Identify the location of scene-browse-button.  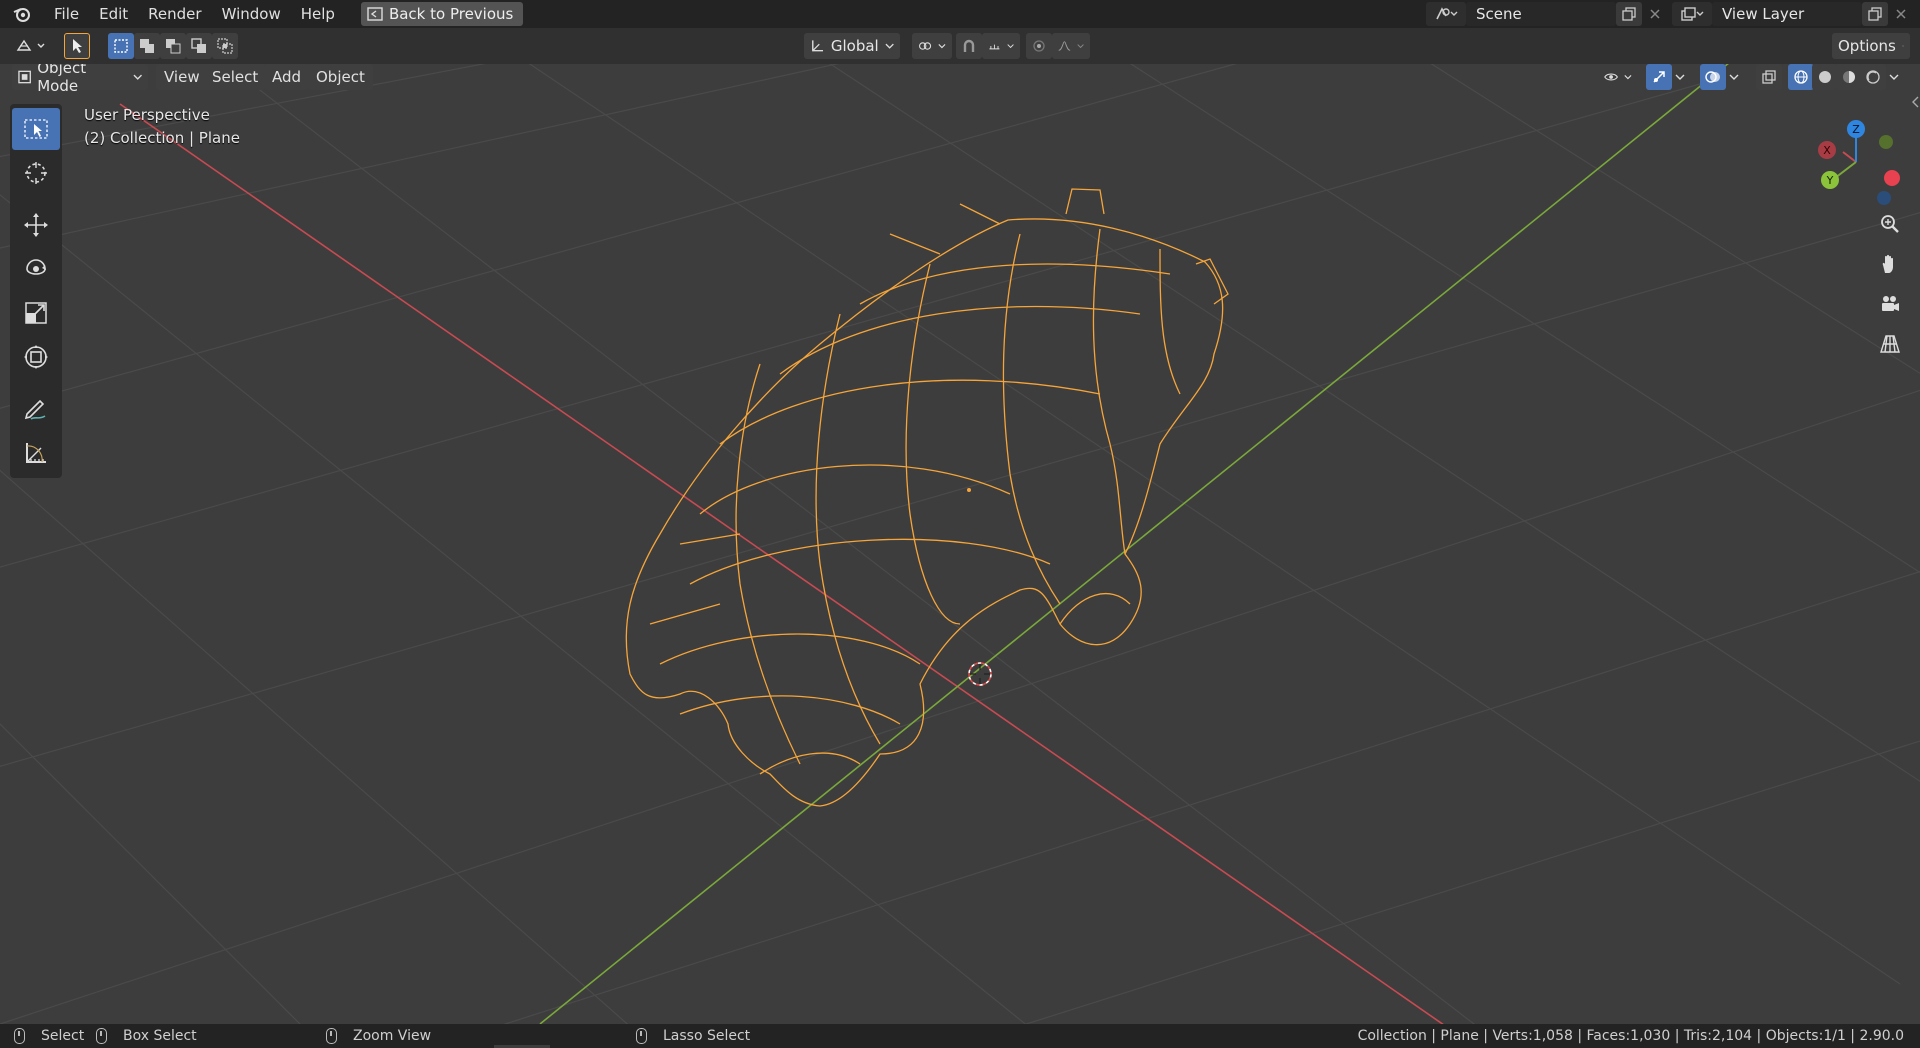
(1446, 14).